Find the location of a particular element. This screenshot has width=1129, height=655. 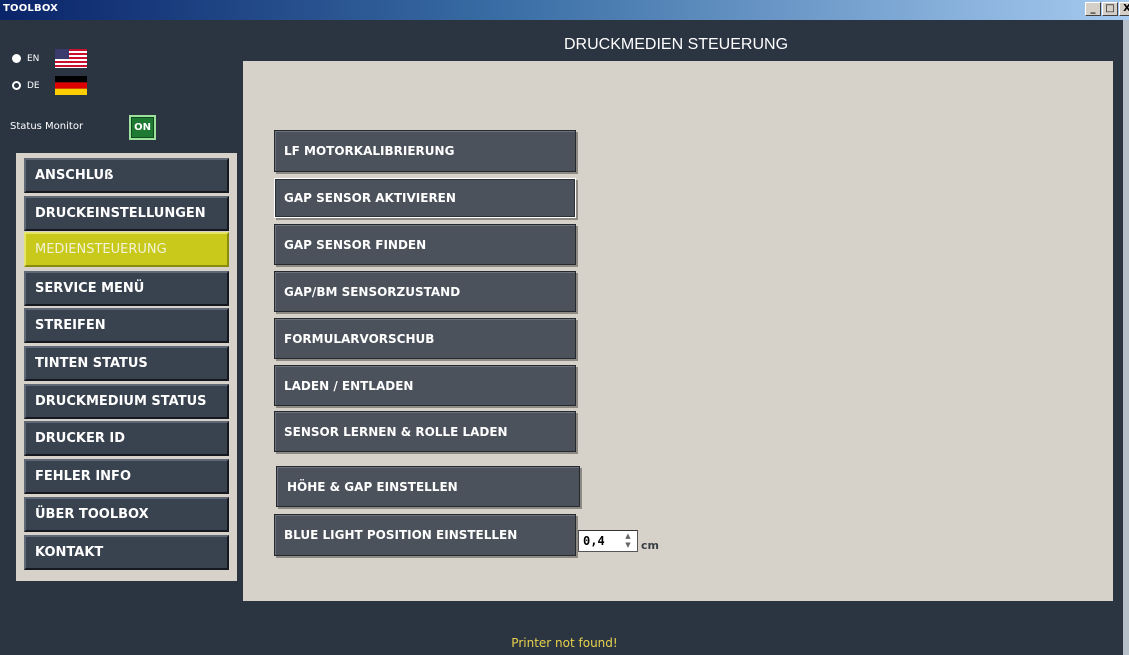

close-button: X is located at coordinates (1124, 9).